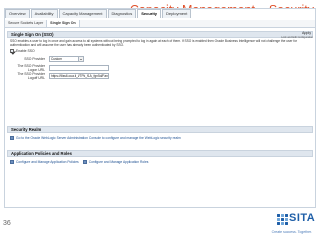  I want to click on tab-deployment: Deployment, so click(177, 13).